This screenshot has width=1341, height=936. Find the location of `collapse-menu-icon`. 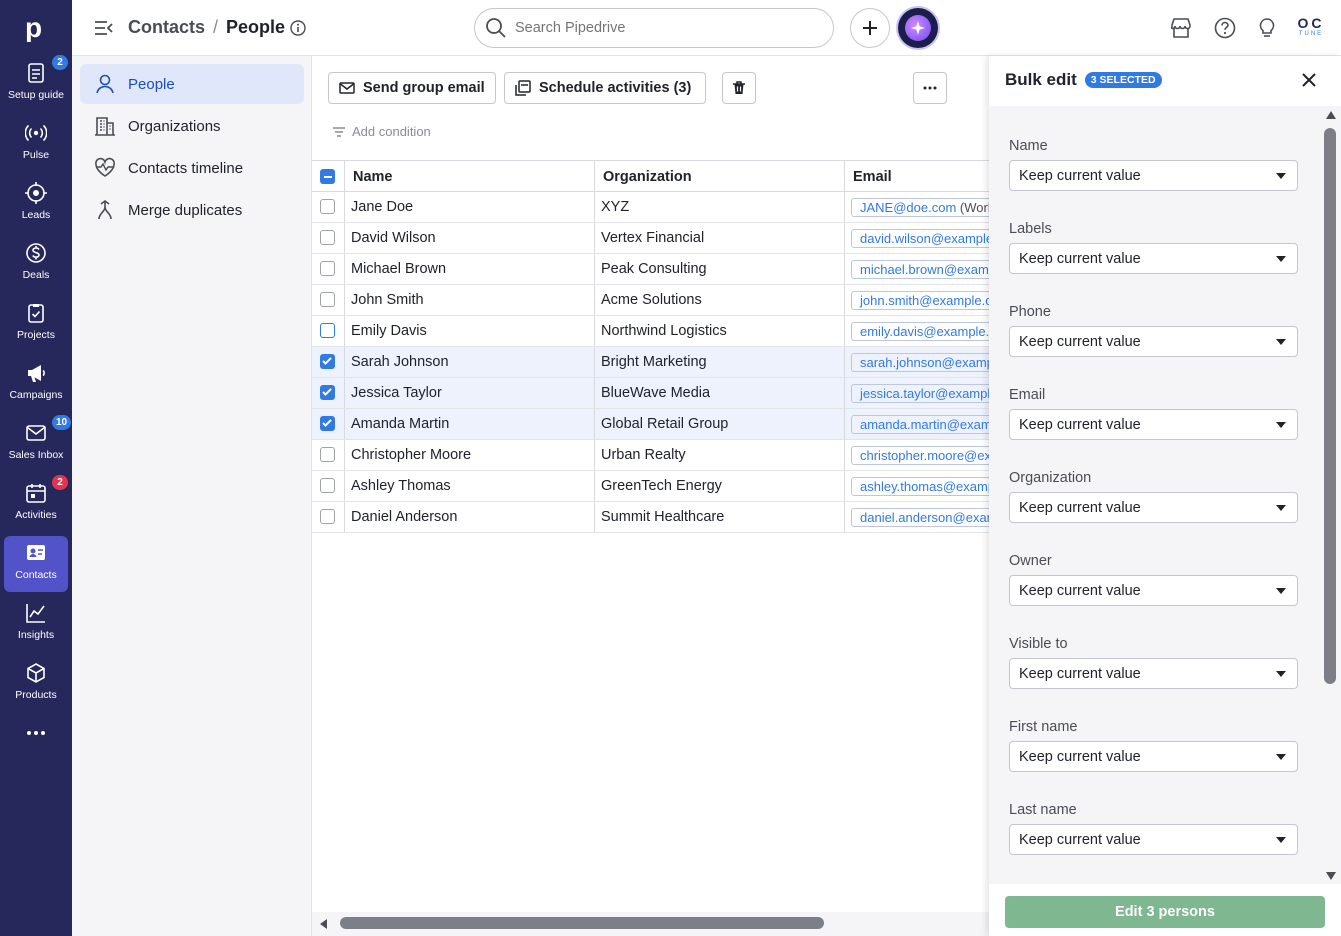

collapse-menu-icon is located at coordinates (104, 28).